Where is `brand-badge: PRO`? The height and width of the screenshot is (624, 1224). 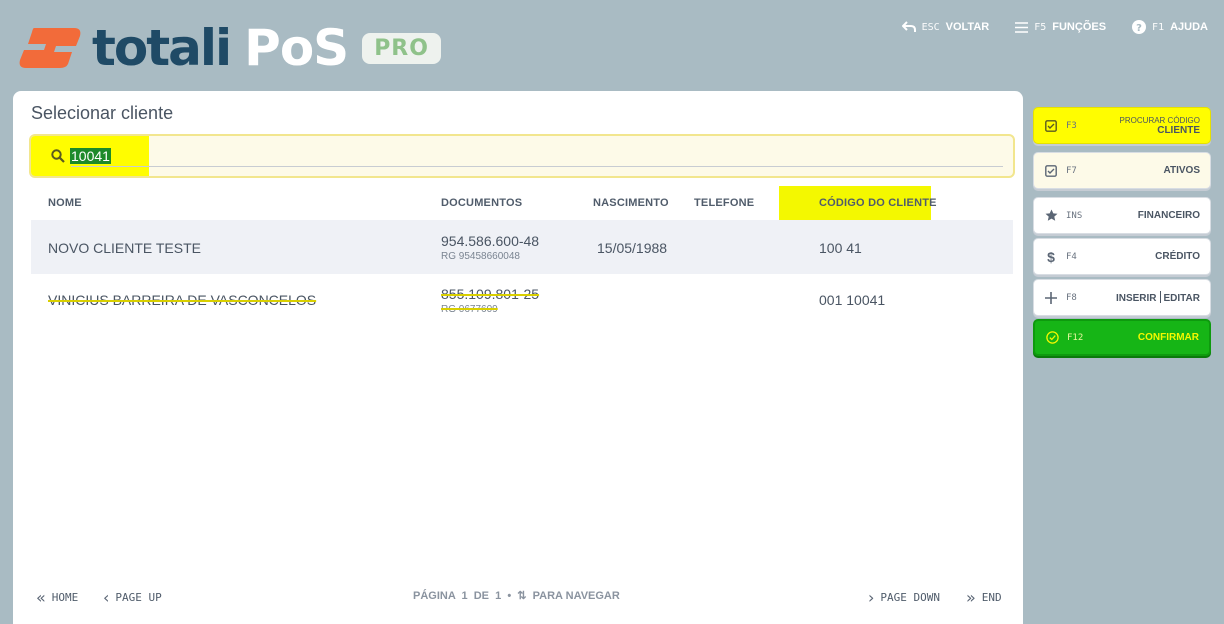
brand-badge: PRO is located at coordinates (401, 48).